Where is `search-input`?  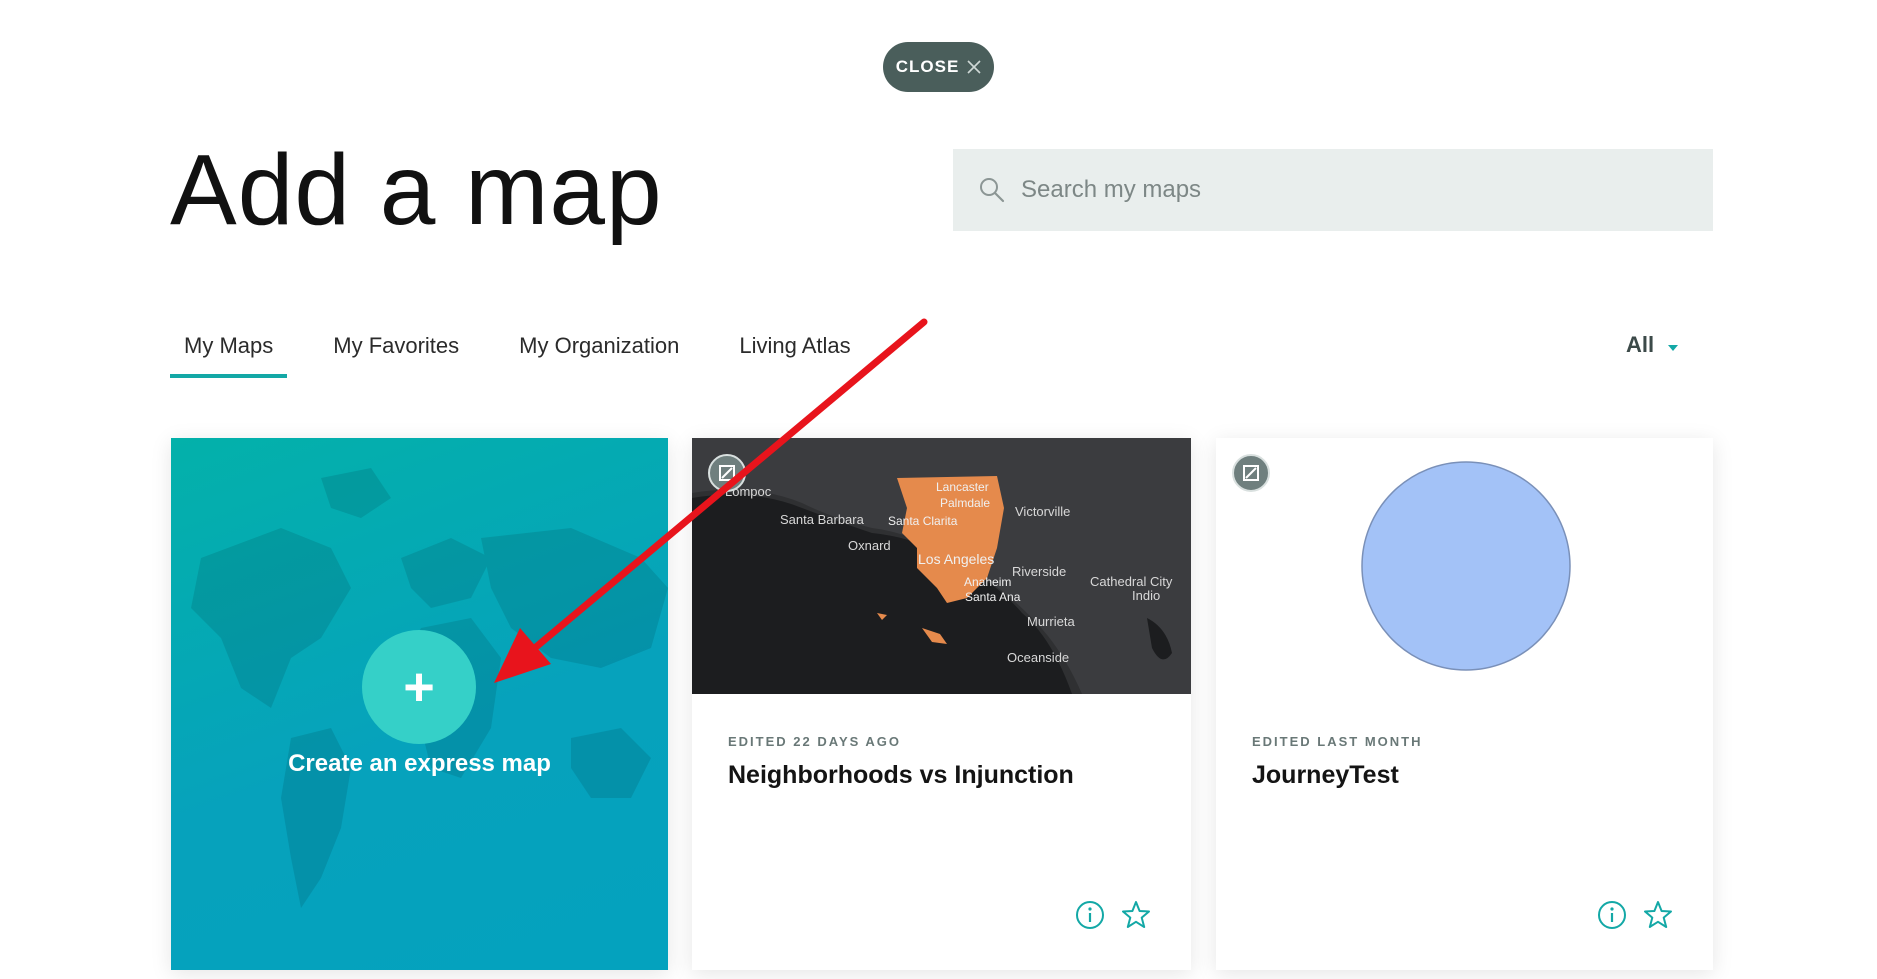
search-input is located at coordinates (1321, 190).